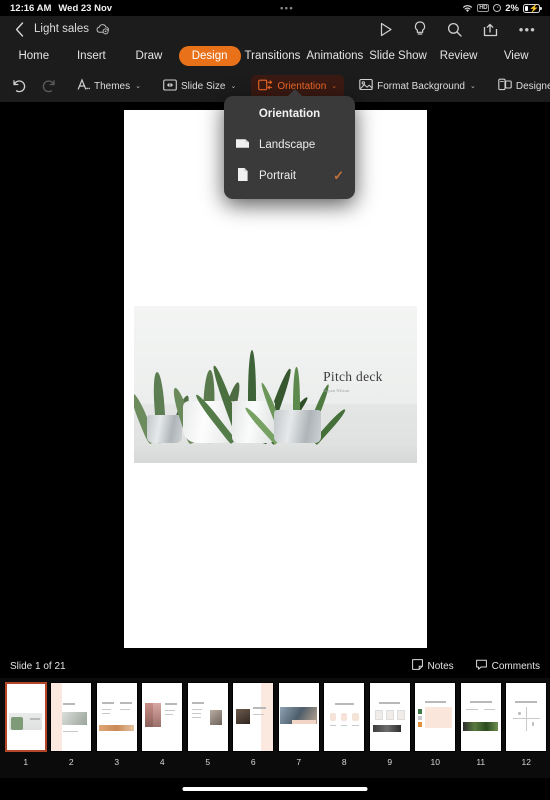 The width and height of the screenshot is (550, 800). What do you see at coordinates (420, 29) in the screenshot?
I see `lightbulb-icon` at bounding box center [420, 29].